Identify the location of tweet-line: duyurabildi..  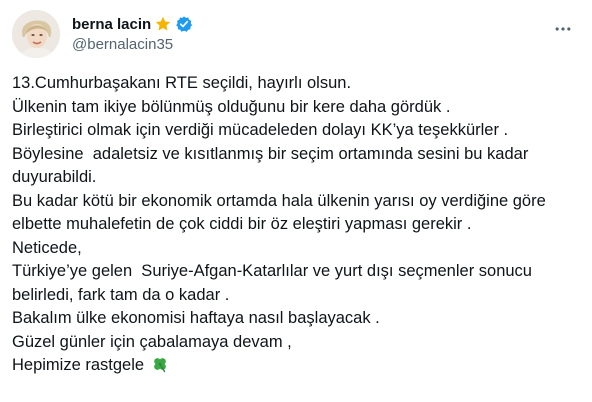
(54, 177).